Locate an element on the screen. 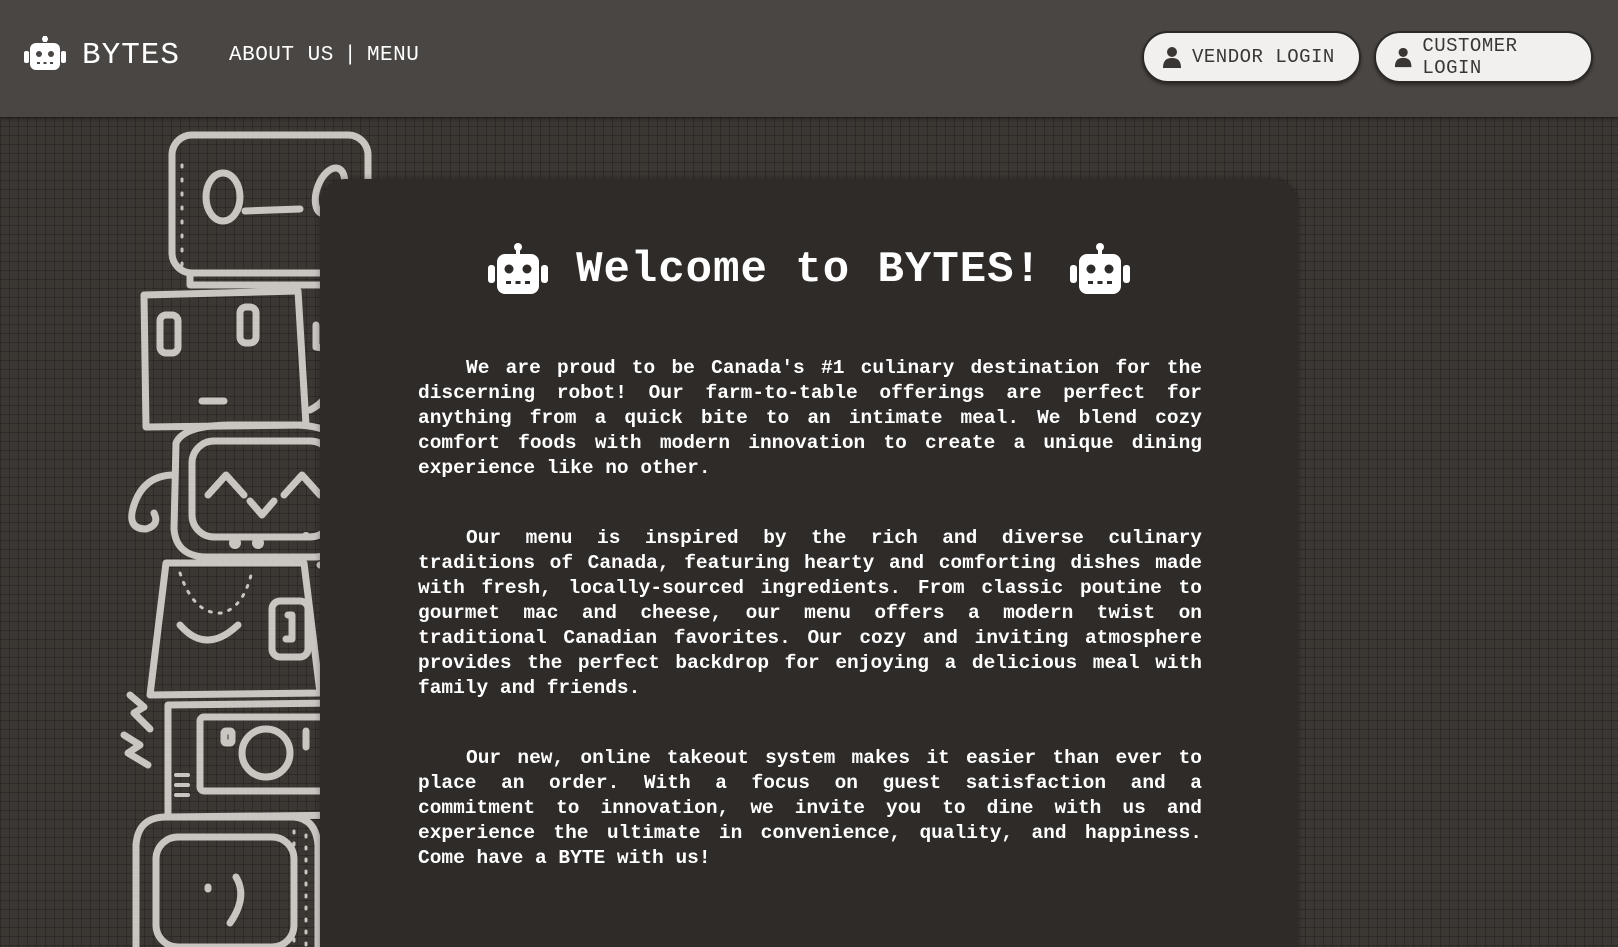 This screenshot has height=947, width=1618. vendor-login-button: VENDOR LOGIN is located at coordinates (1251, 57).